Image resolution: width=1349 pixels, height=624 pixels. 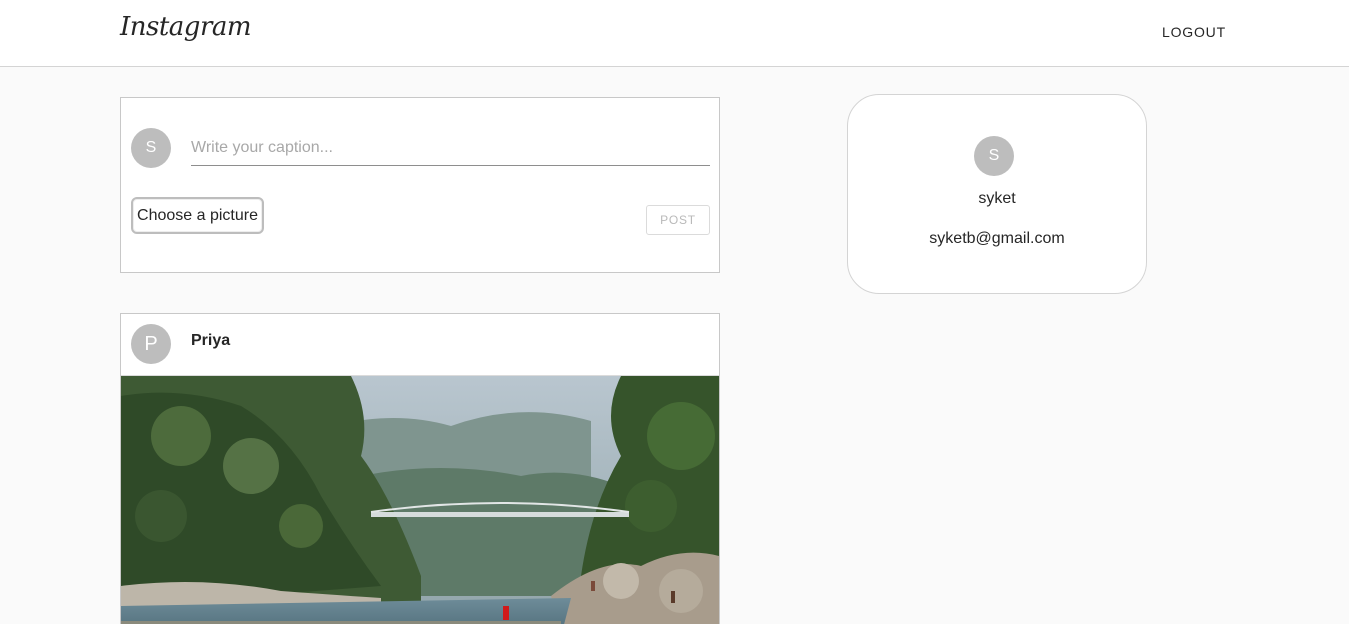 I want to click on post-button: POST, so click(x=678, y=220).